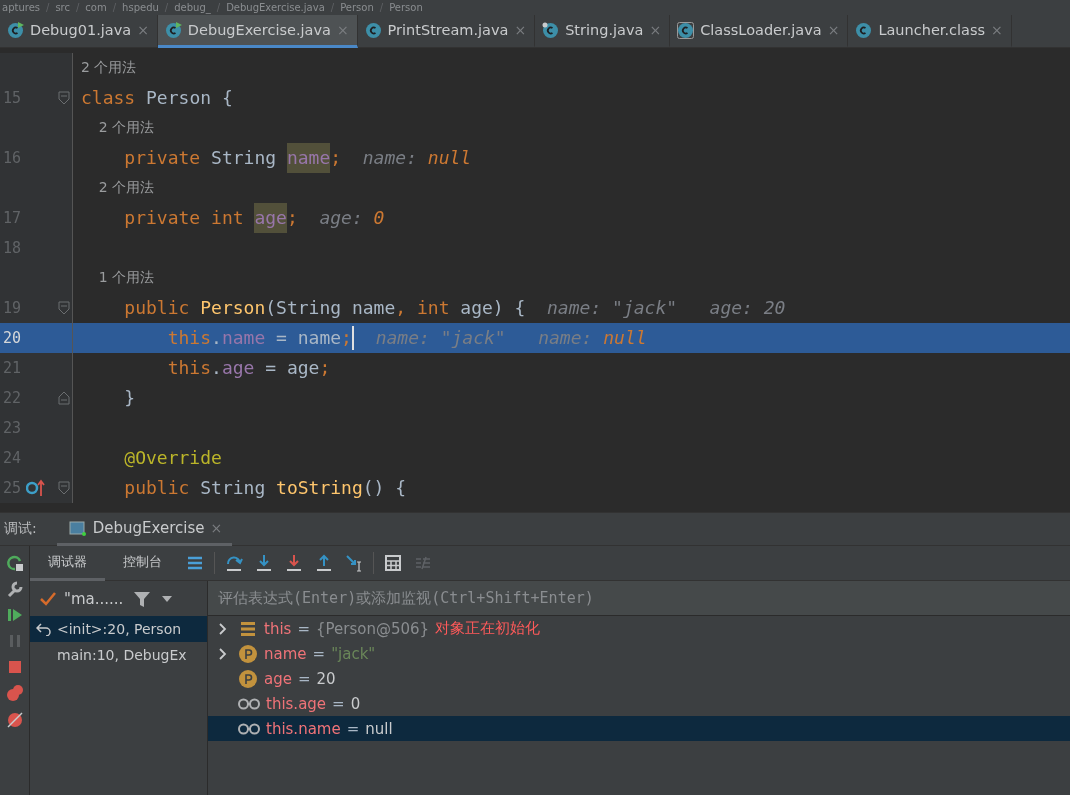  Describe the element at coordinates (604, 30) in the screenshot. I see `tab-label: String.java` at that location.